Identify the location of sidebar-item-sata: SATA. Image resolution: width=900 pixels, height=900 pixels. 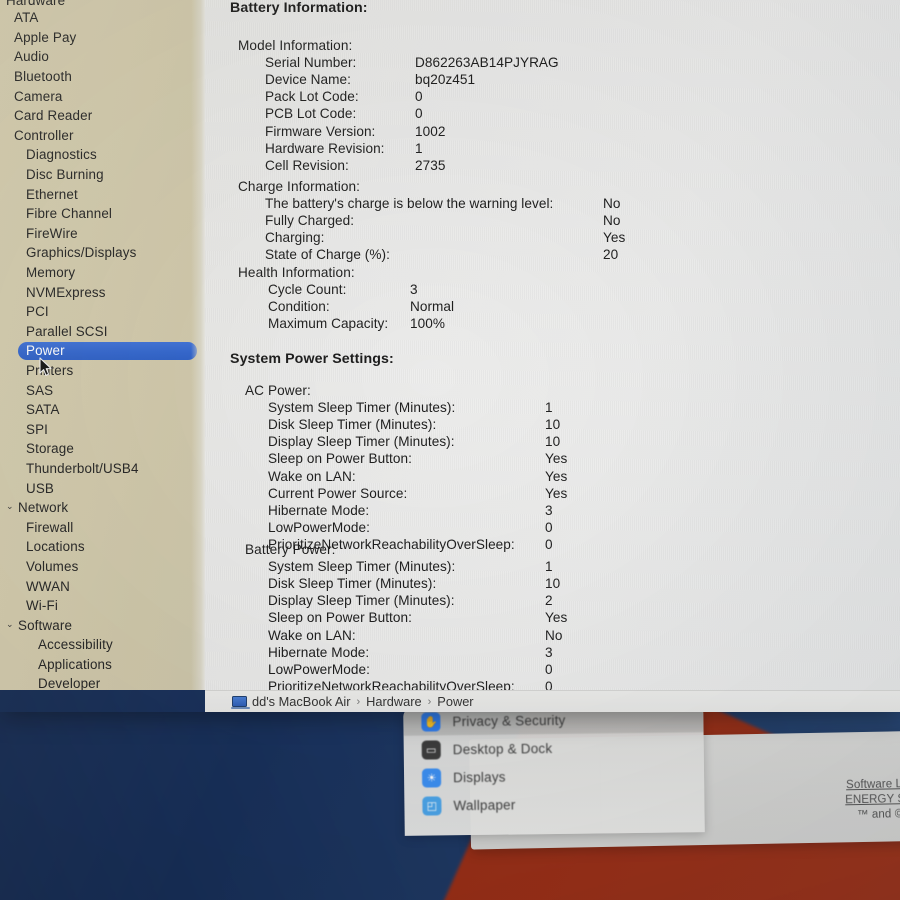
(102, 410).